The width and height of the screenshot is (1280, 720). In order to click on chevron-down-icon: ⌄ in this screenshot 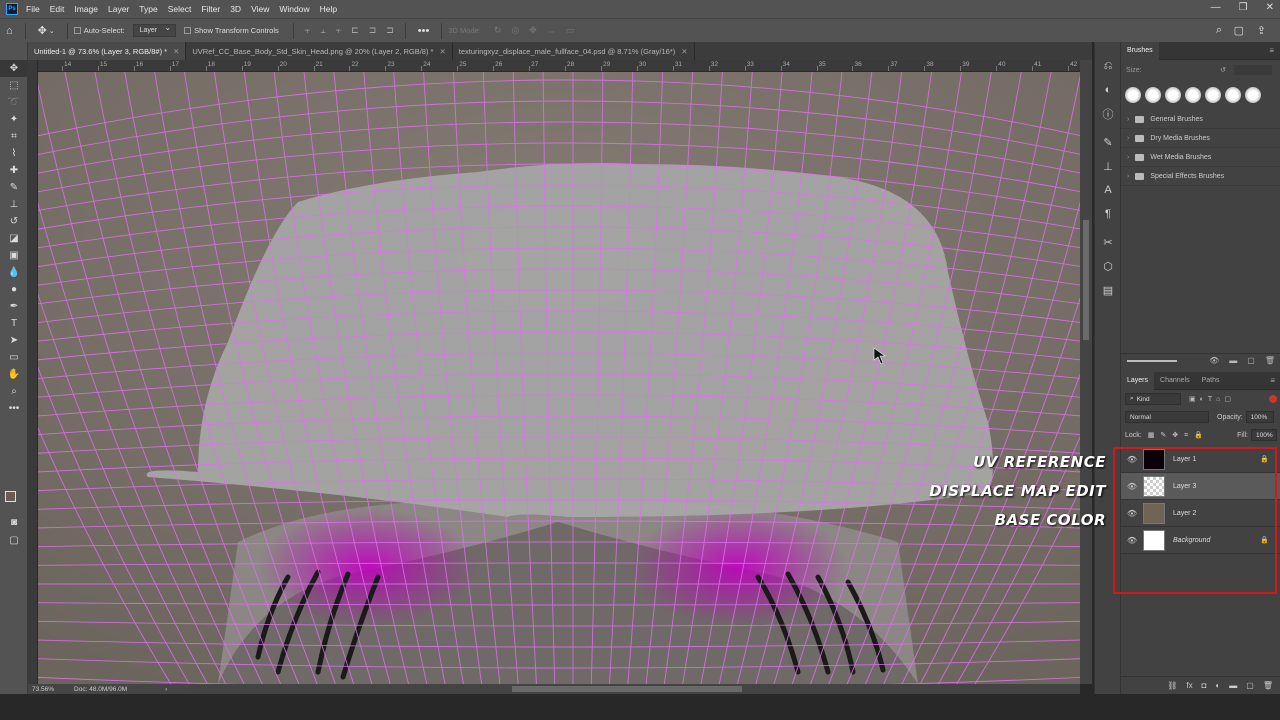, I will do `click(52, 31)`.